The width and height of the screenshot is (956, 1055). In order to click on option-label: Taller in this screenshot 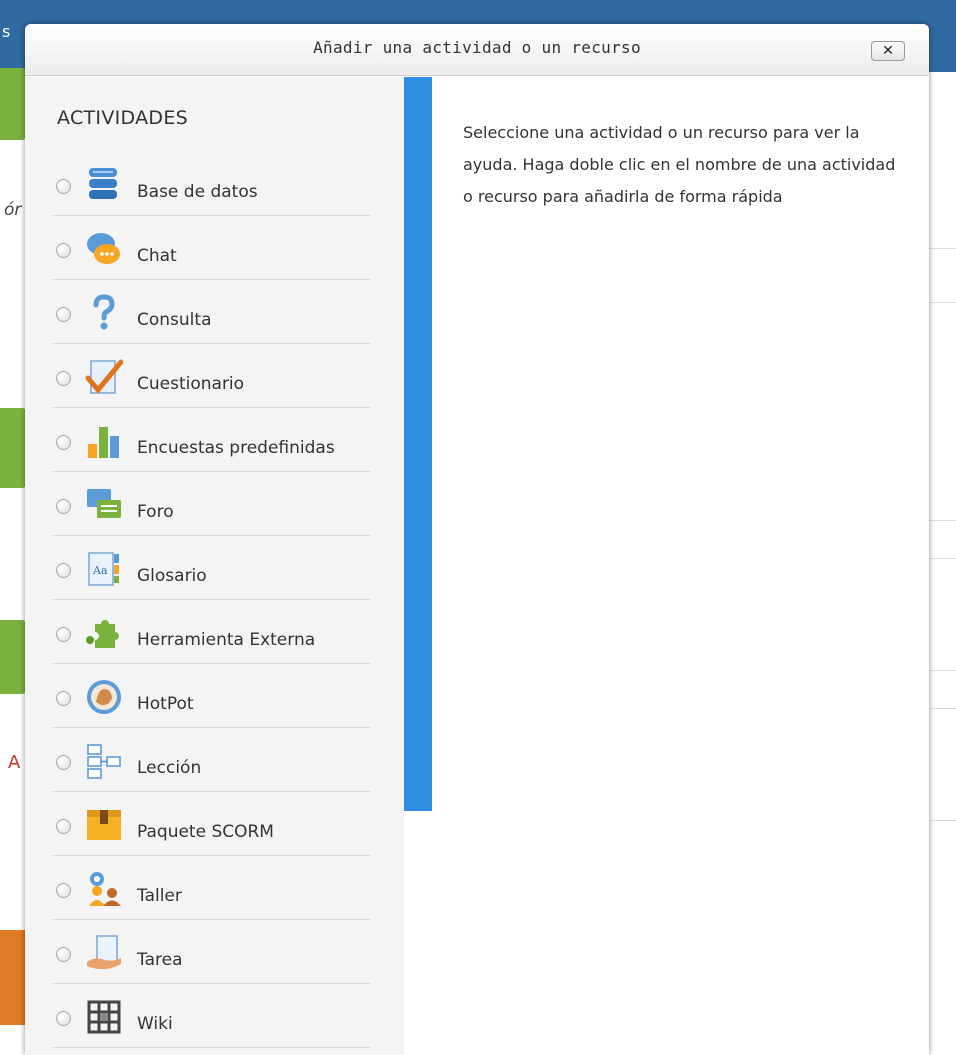, I will do `click(159, 896)`.